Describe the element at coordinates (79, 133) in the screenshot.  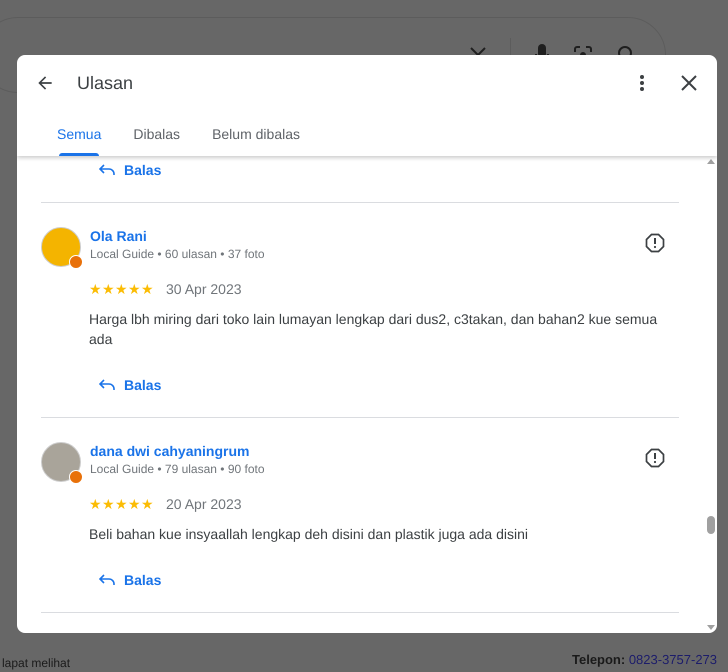
I see `tab: Semua` at that location.